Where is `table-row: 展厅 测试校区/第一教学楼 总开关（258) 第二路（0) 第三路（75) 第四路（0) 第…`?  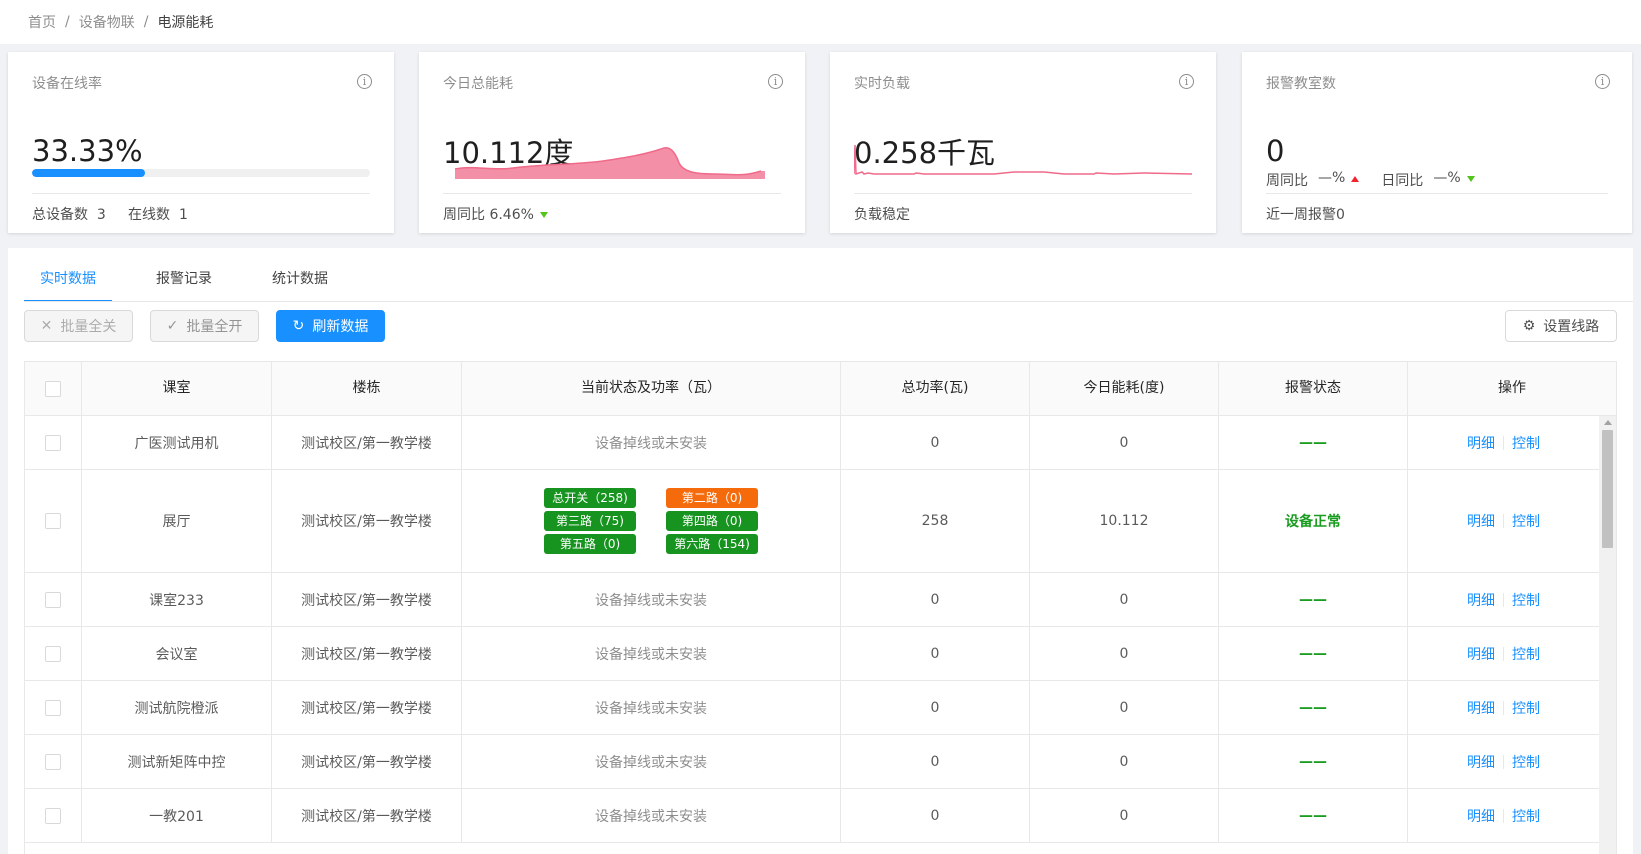
table-row: 展厅 测试校区/第一教学楼 总开关（258) 第二路（0) 第三路（75) 第四路（0) 第… is located at coordinates (812, 521).